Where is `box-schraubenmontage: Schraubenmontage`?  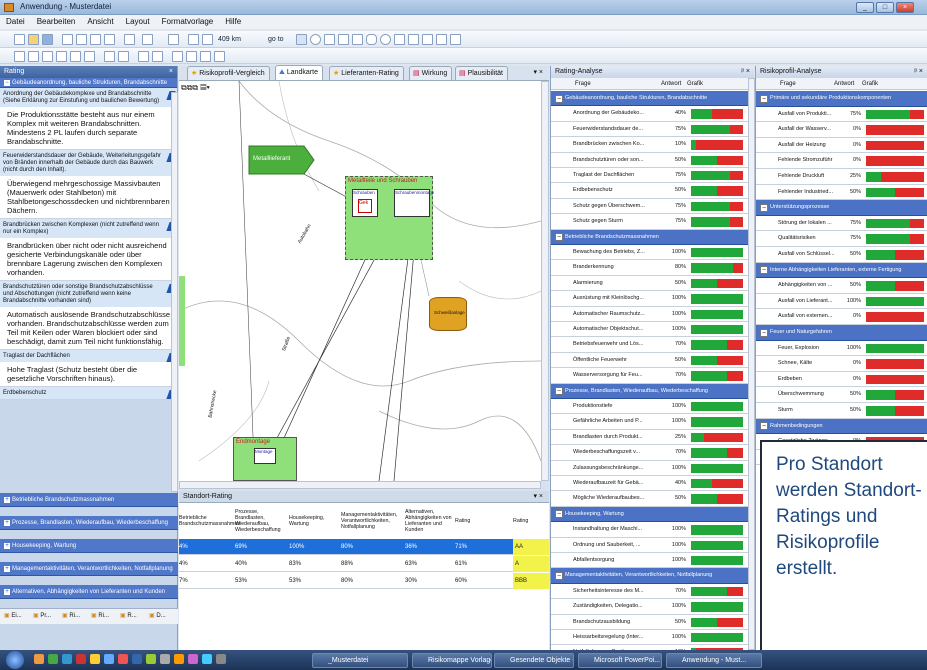
box-schraubenmontage: Schraubenmontage is located at coordinates (414, 203).